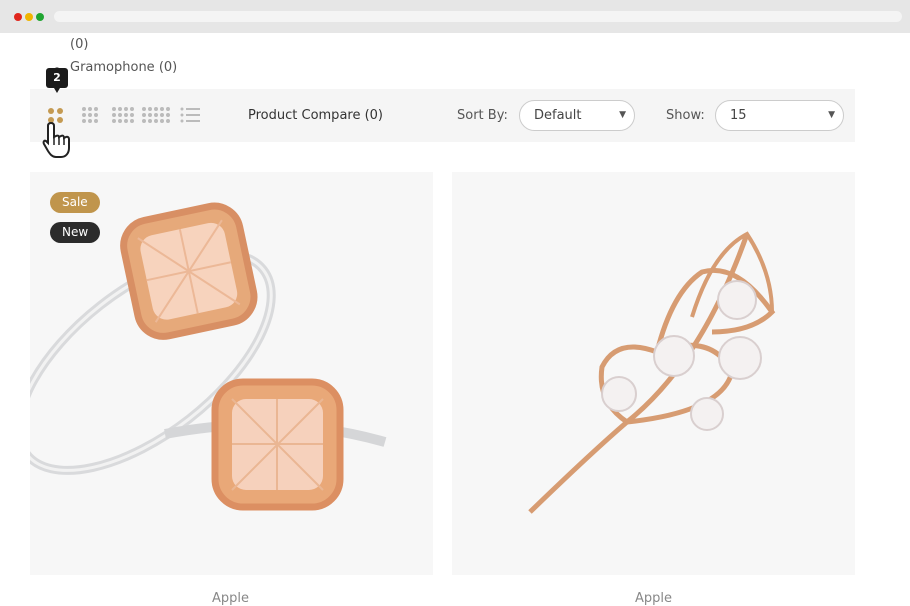 This screenshot has width=910, height=606. Describe the element at coordinates (190, 115) in the screenshot. I see `list-icon` at that location.